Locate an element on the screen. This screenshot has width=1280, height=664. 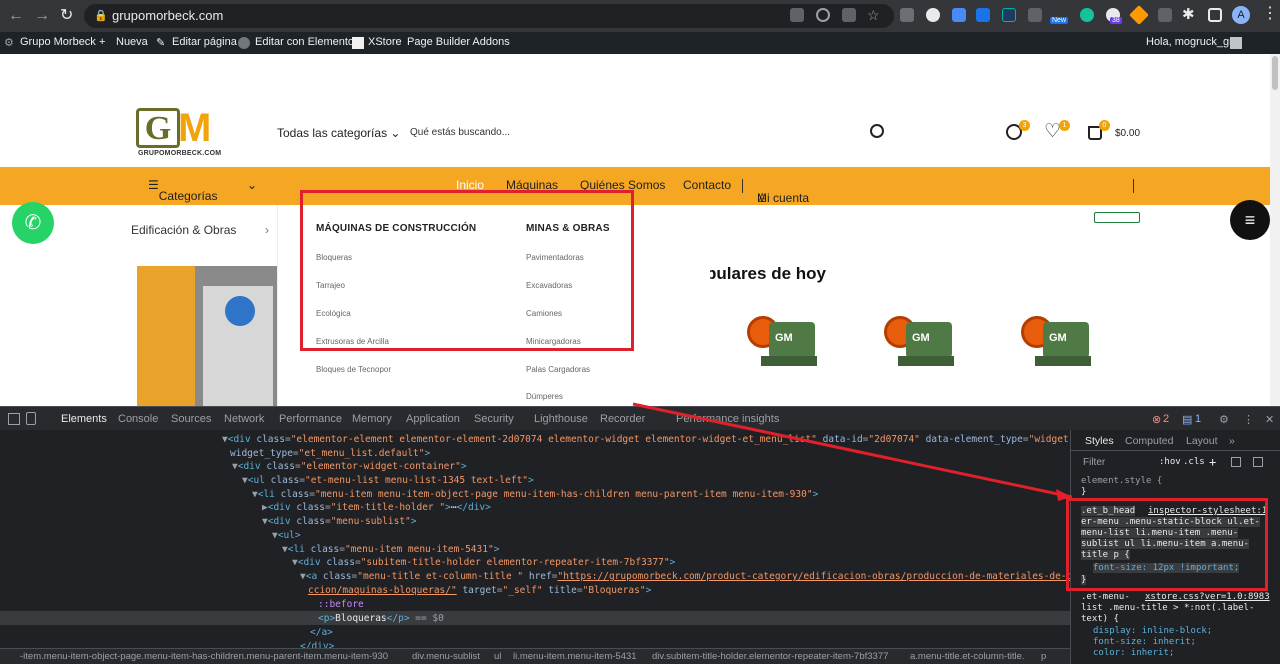
promo-button is located at coordinates (1117, 217).